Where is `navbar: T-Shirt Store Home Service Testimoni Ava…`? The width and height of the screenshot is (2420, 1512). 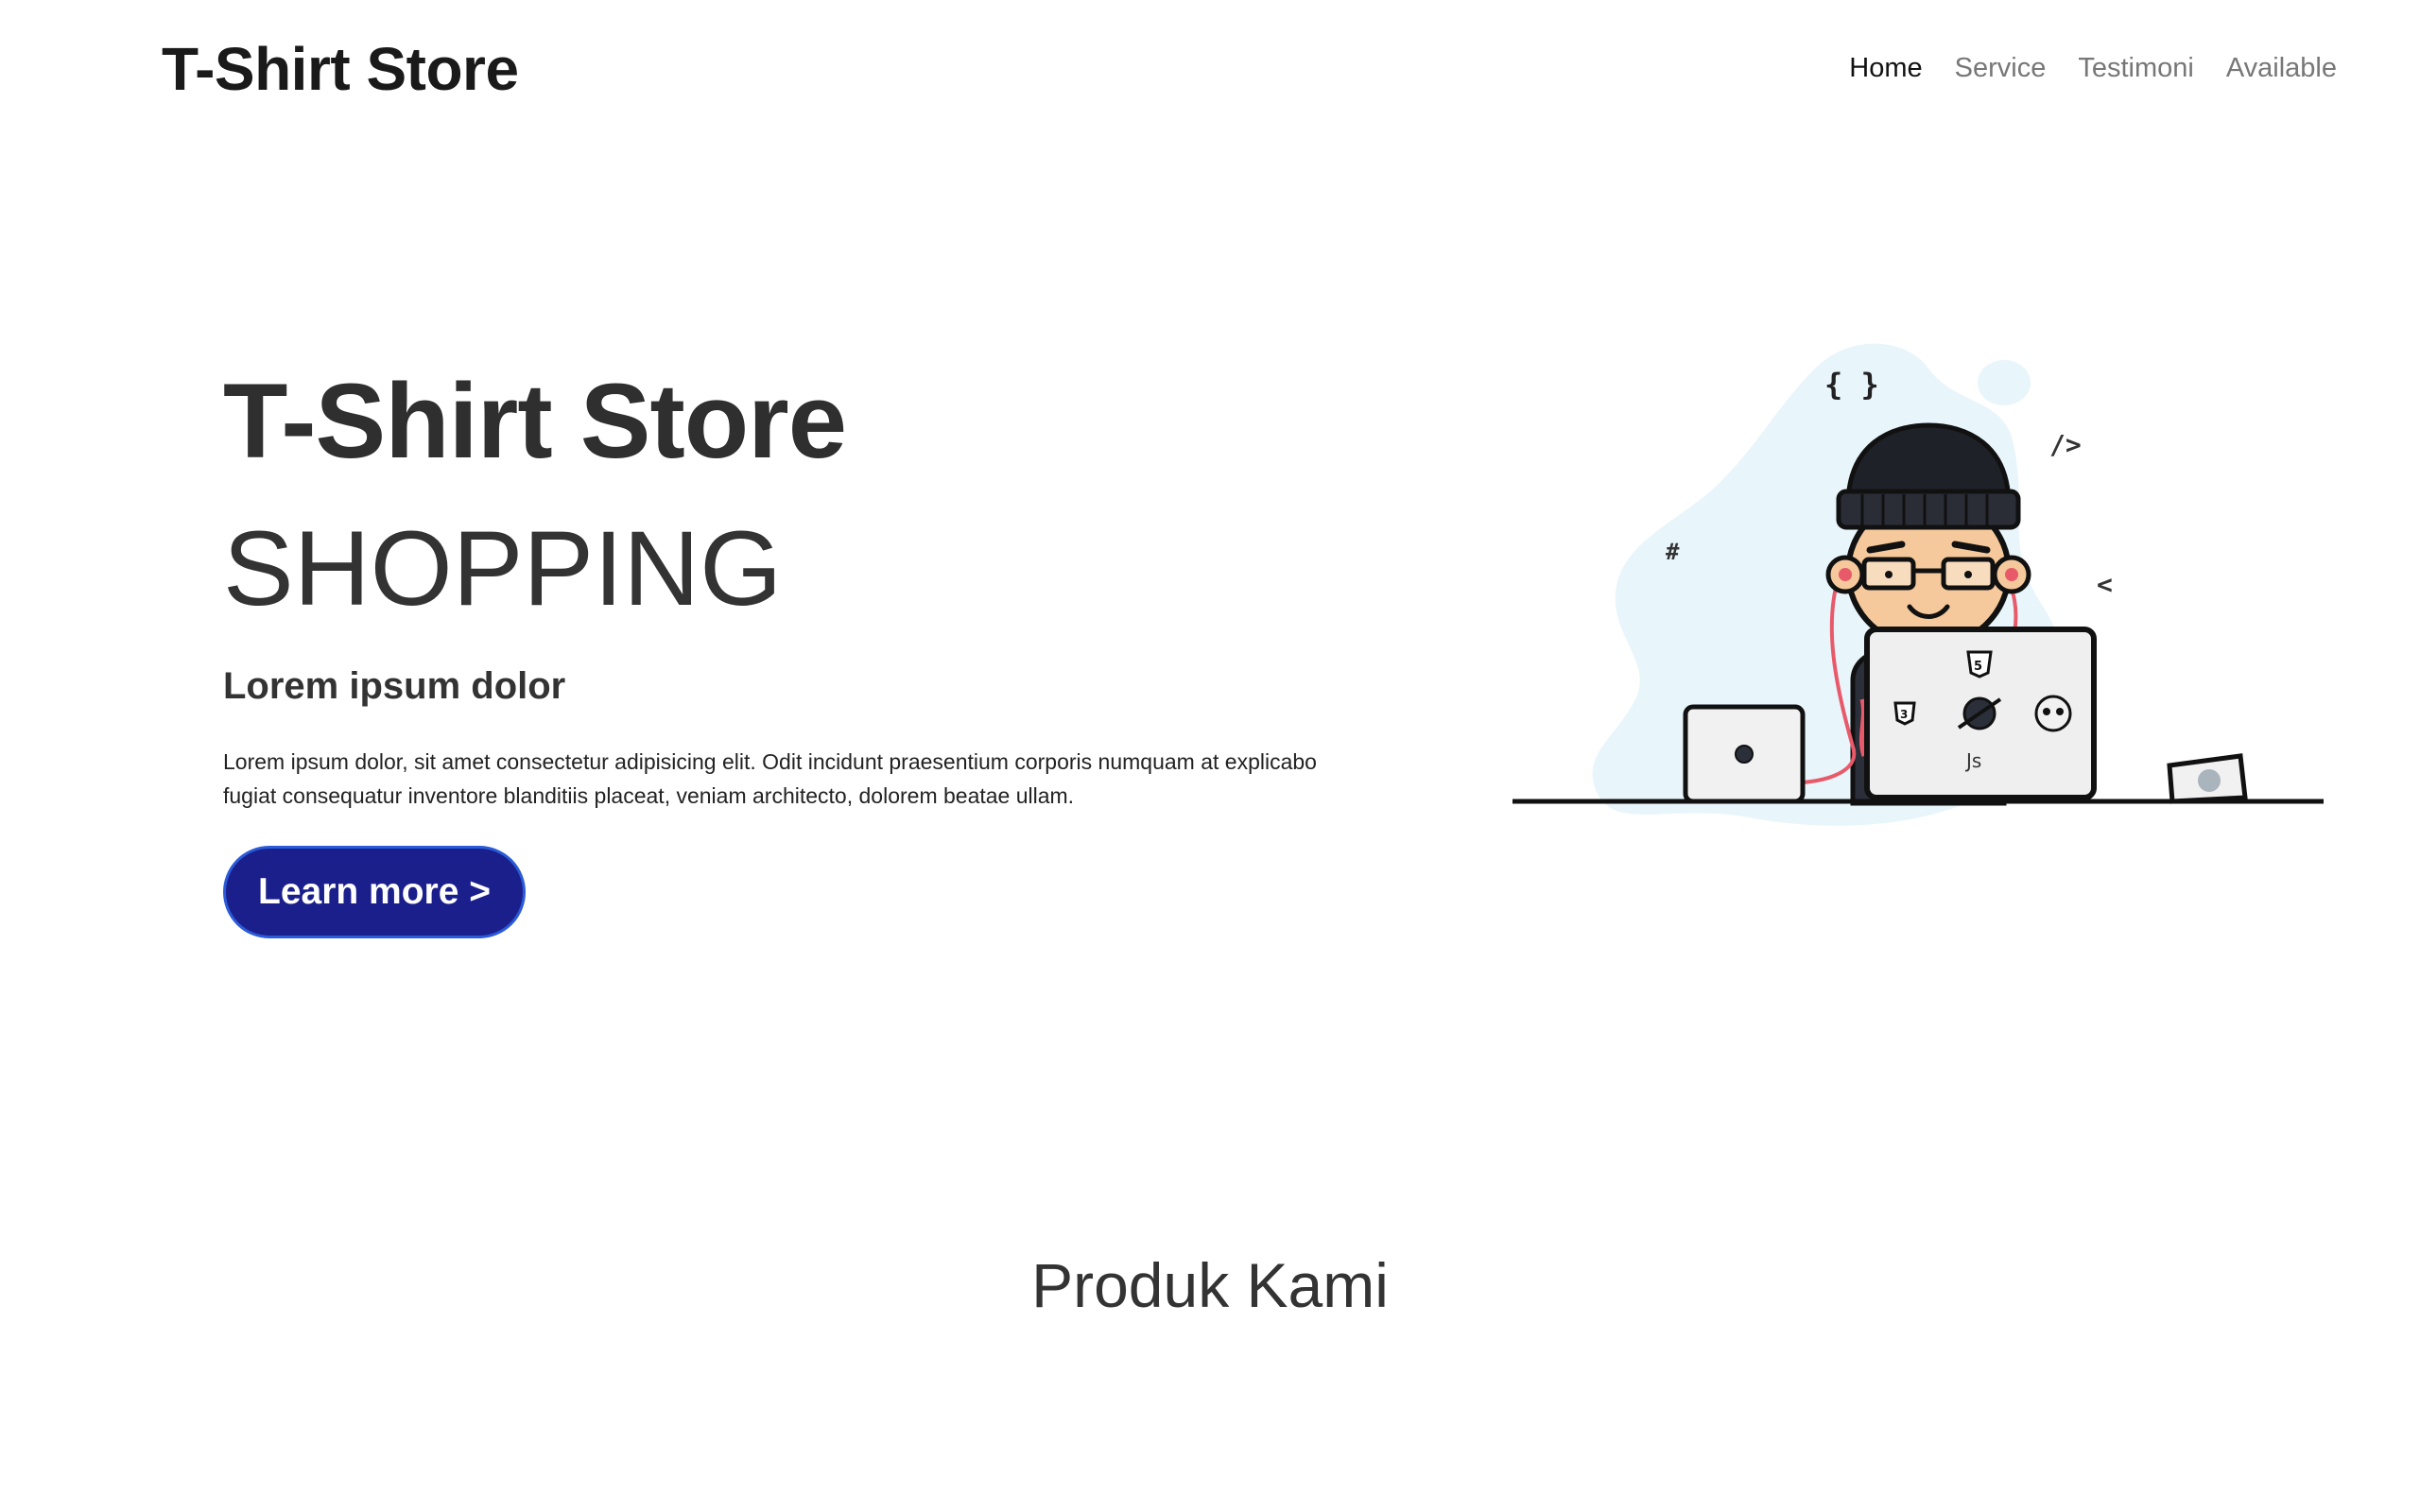 navbar: T-Shirt Store Home Service Testimoni Ava… is located at coordinates (1210, 73).